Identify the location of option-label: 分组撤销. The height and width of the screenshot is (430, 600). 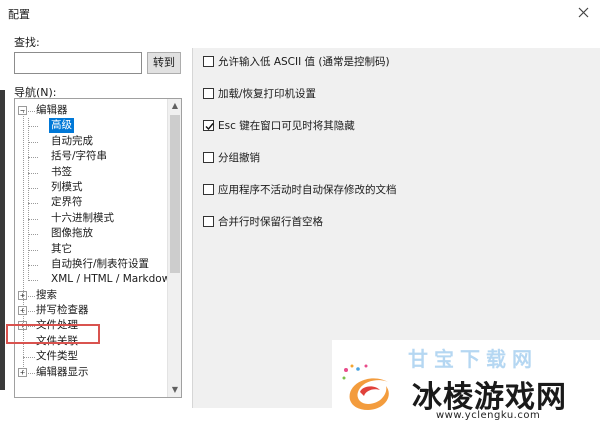
(239, 158).